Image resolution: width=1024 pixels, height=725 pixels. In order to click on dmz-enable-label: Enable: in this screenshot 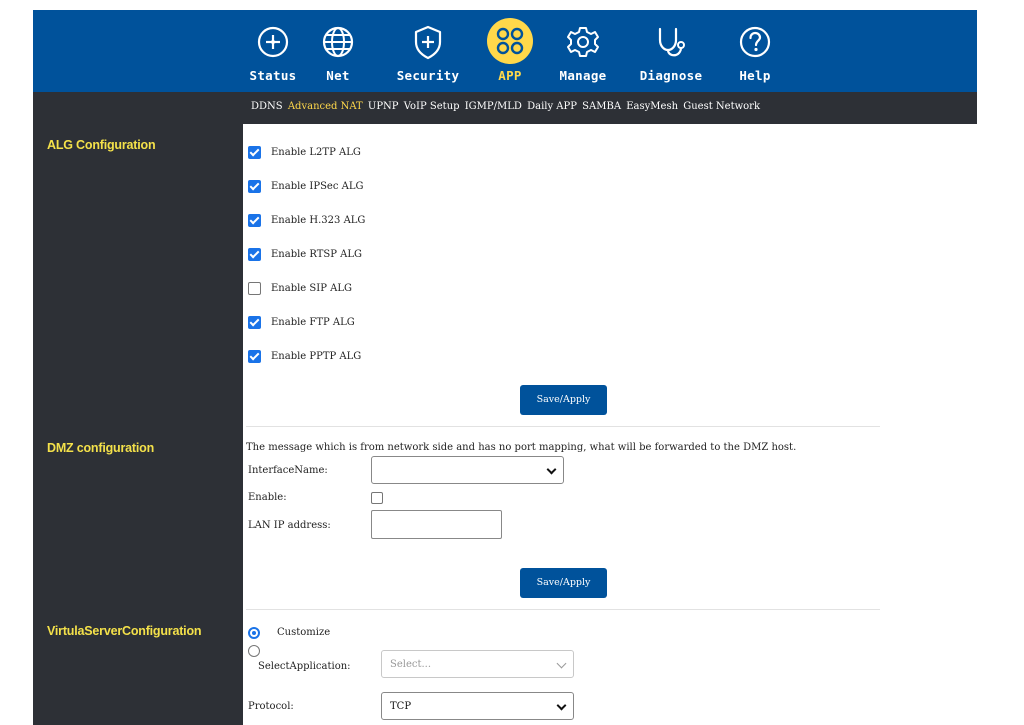, I will do `click(267, 497)`.